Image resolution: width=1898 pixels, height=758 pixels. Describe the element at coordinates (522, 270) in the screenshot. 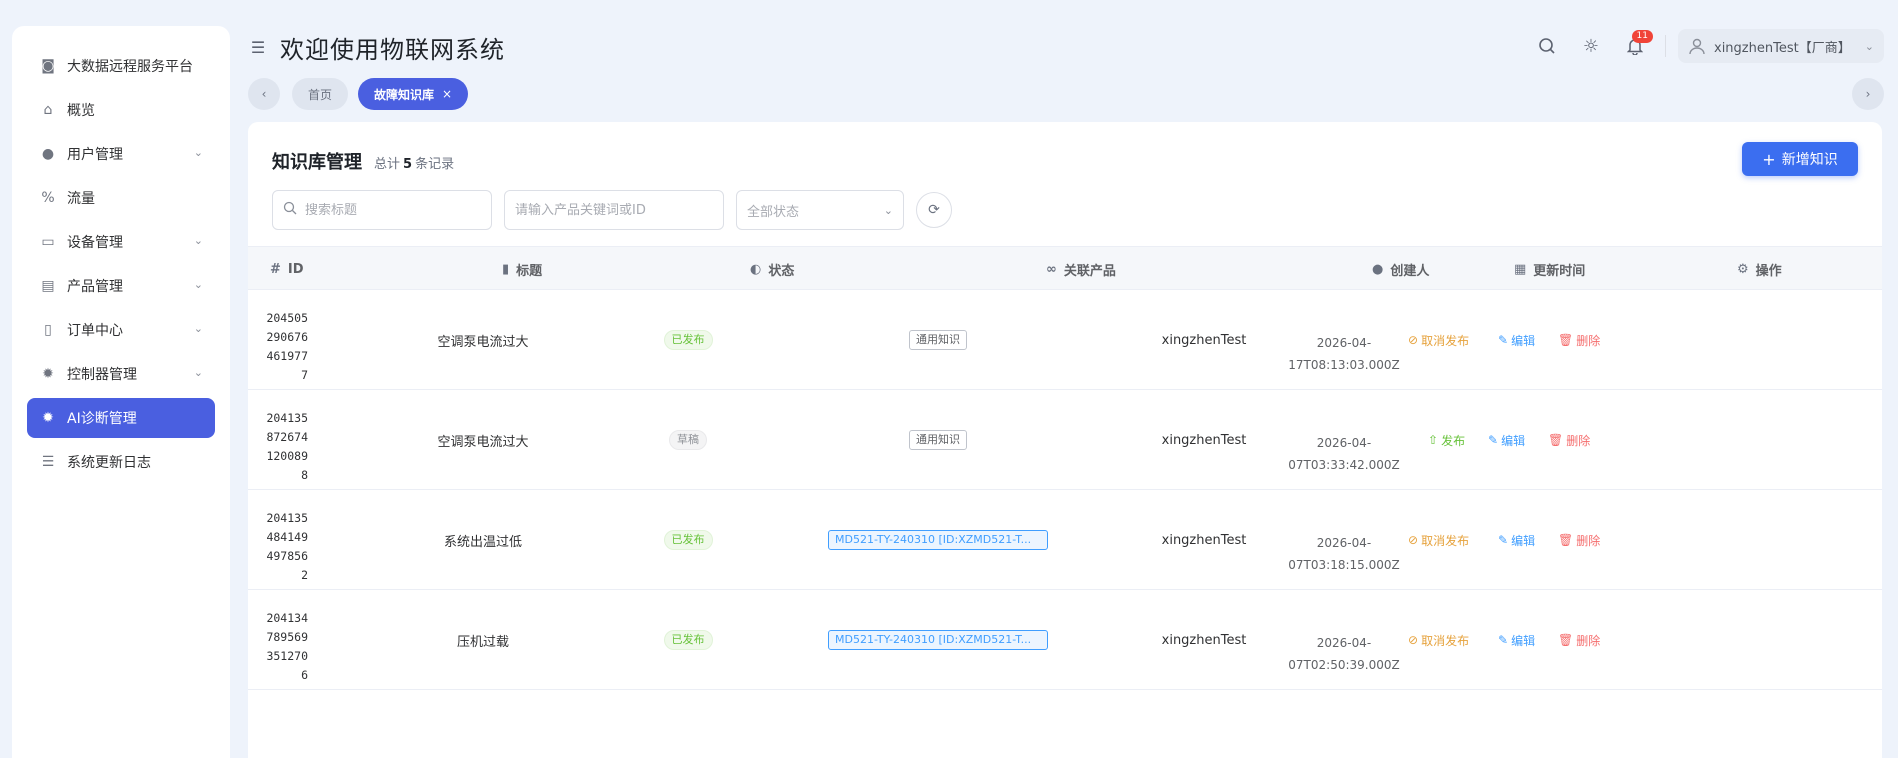

I see `column-title: ▮ 标题` at that location.